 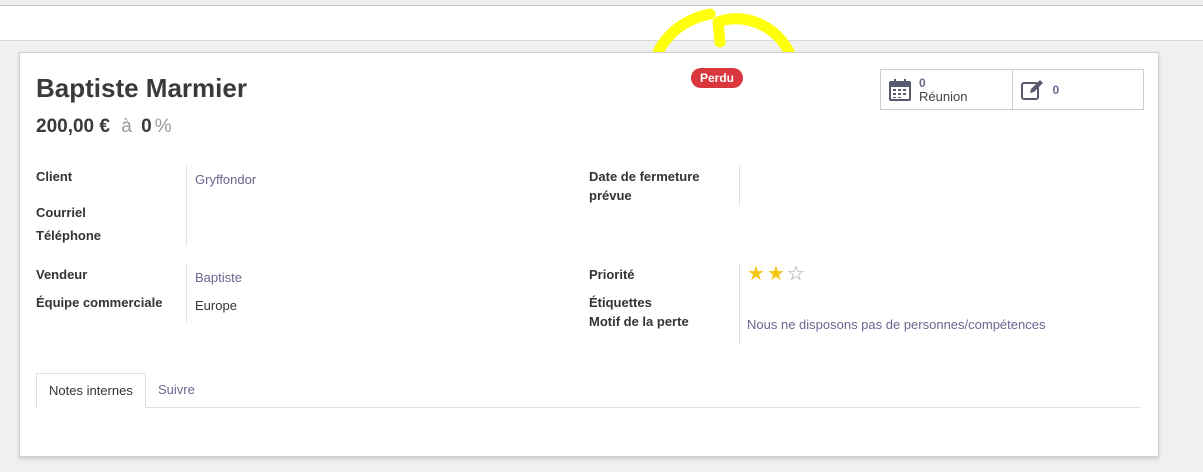 I want to click on notes-button: 0, so click(x=1077, y=89).